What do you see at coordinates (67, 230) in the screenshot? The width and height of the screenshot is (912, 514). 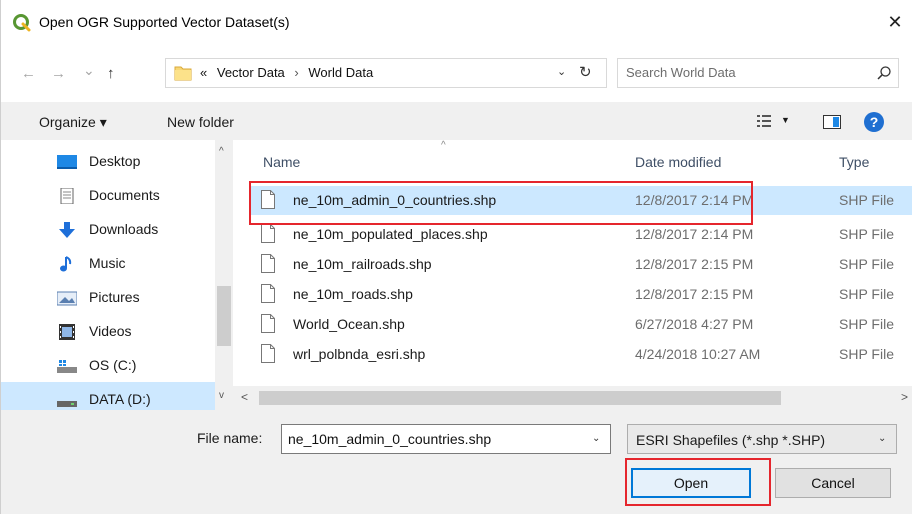 I see `downloads-icon` at bounding box center [67, 230].